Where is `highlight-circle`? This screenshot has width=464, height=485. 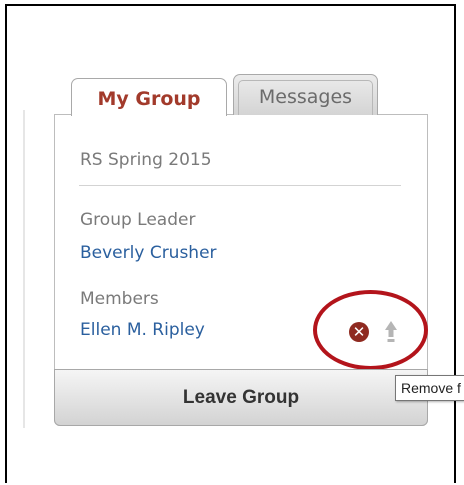
highlight-circle is located at coordinates (370, 330).